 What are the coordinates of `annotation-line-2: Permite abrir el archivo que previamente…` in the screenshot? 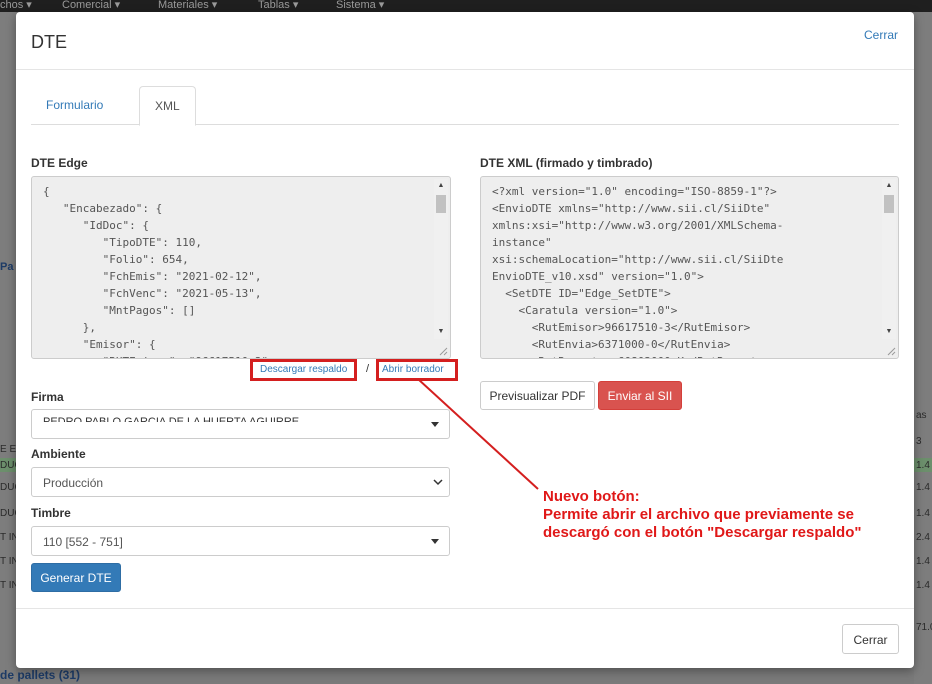 It's located at (698, 514).